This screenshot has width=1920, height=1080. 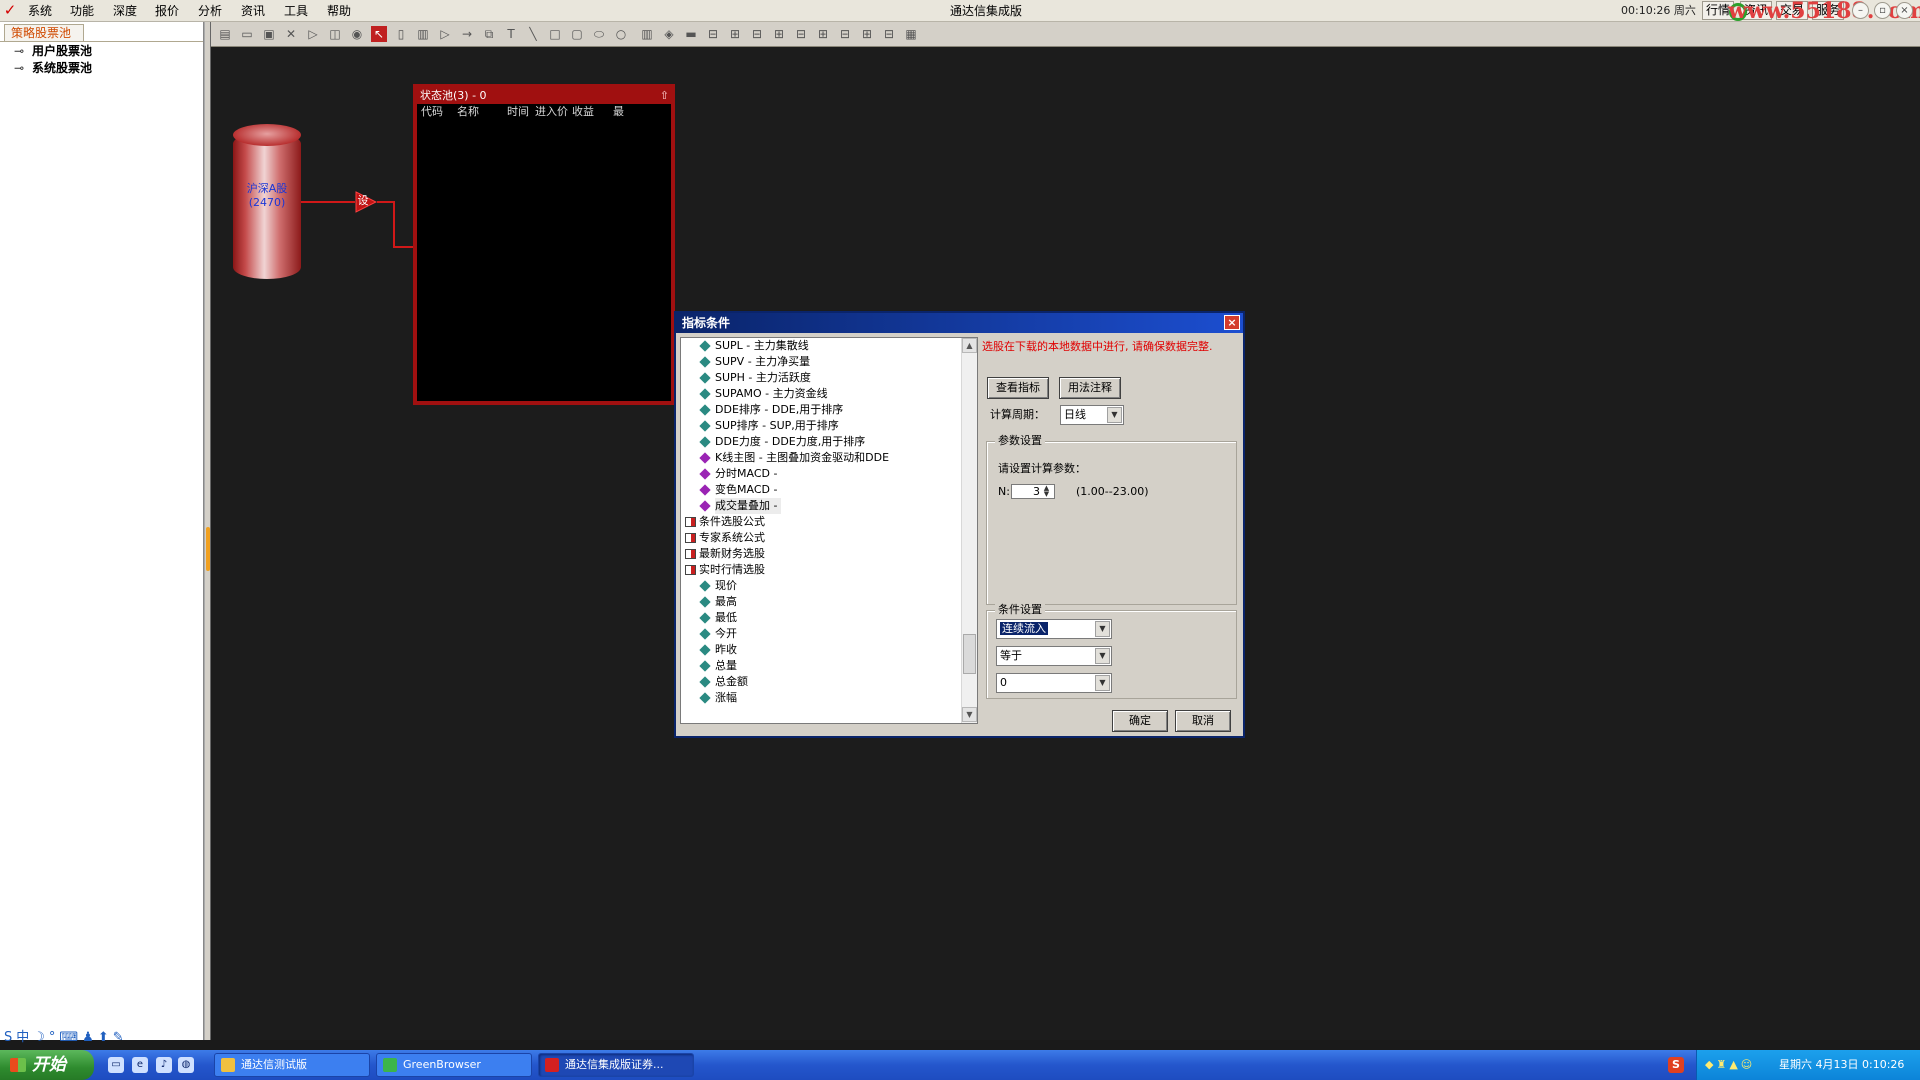 I want to click on rectangle-icon: □, so click(x=555, y=34).